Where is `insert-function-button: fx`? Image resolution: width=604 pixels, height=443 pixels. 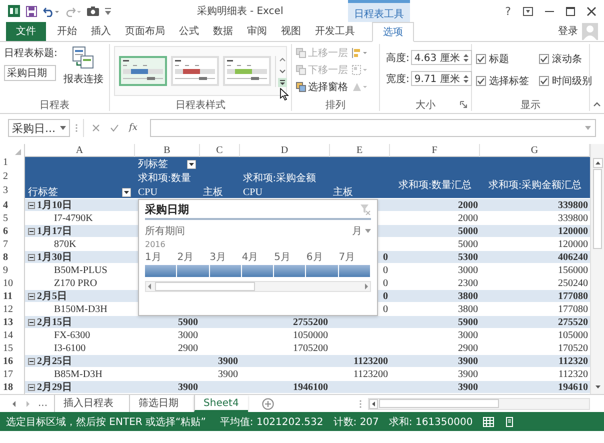 insert-function-button: fx is located at coordinates (133, 128).